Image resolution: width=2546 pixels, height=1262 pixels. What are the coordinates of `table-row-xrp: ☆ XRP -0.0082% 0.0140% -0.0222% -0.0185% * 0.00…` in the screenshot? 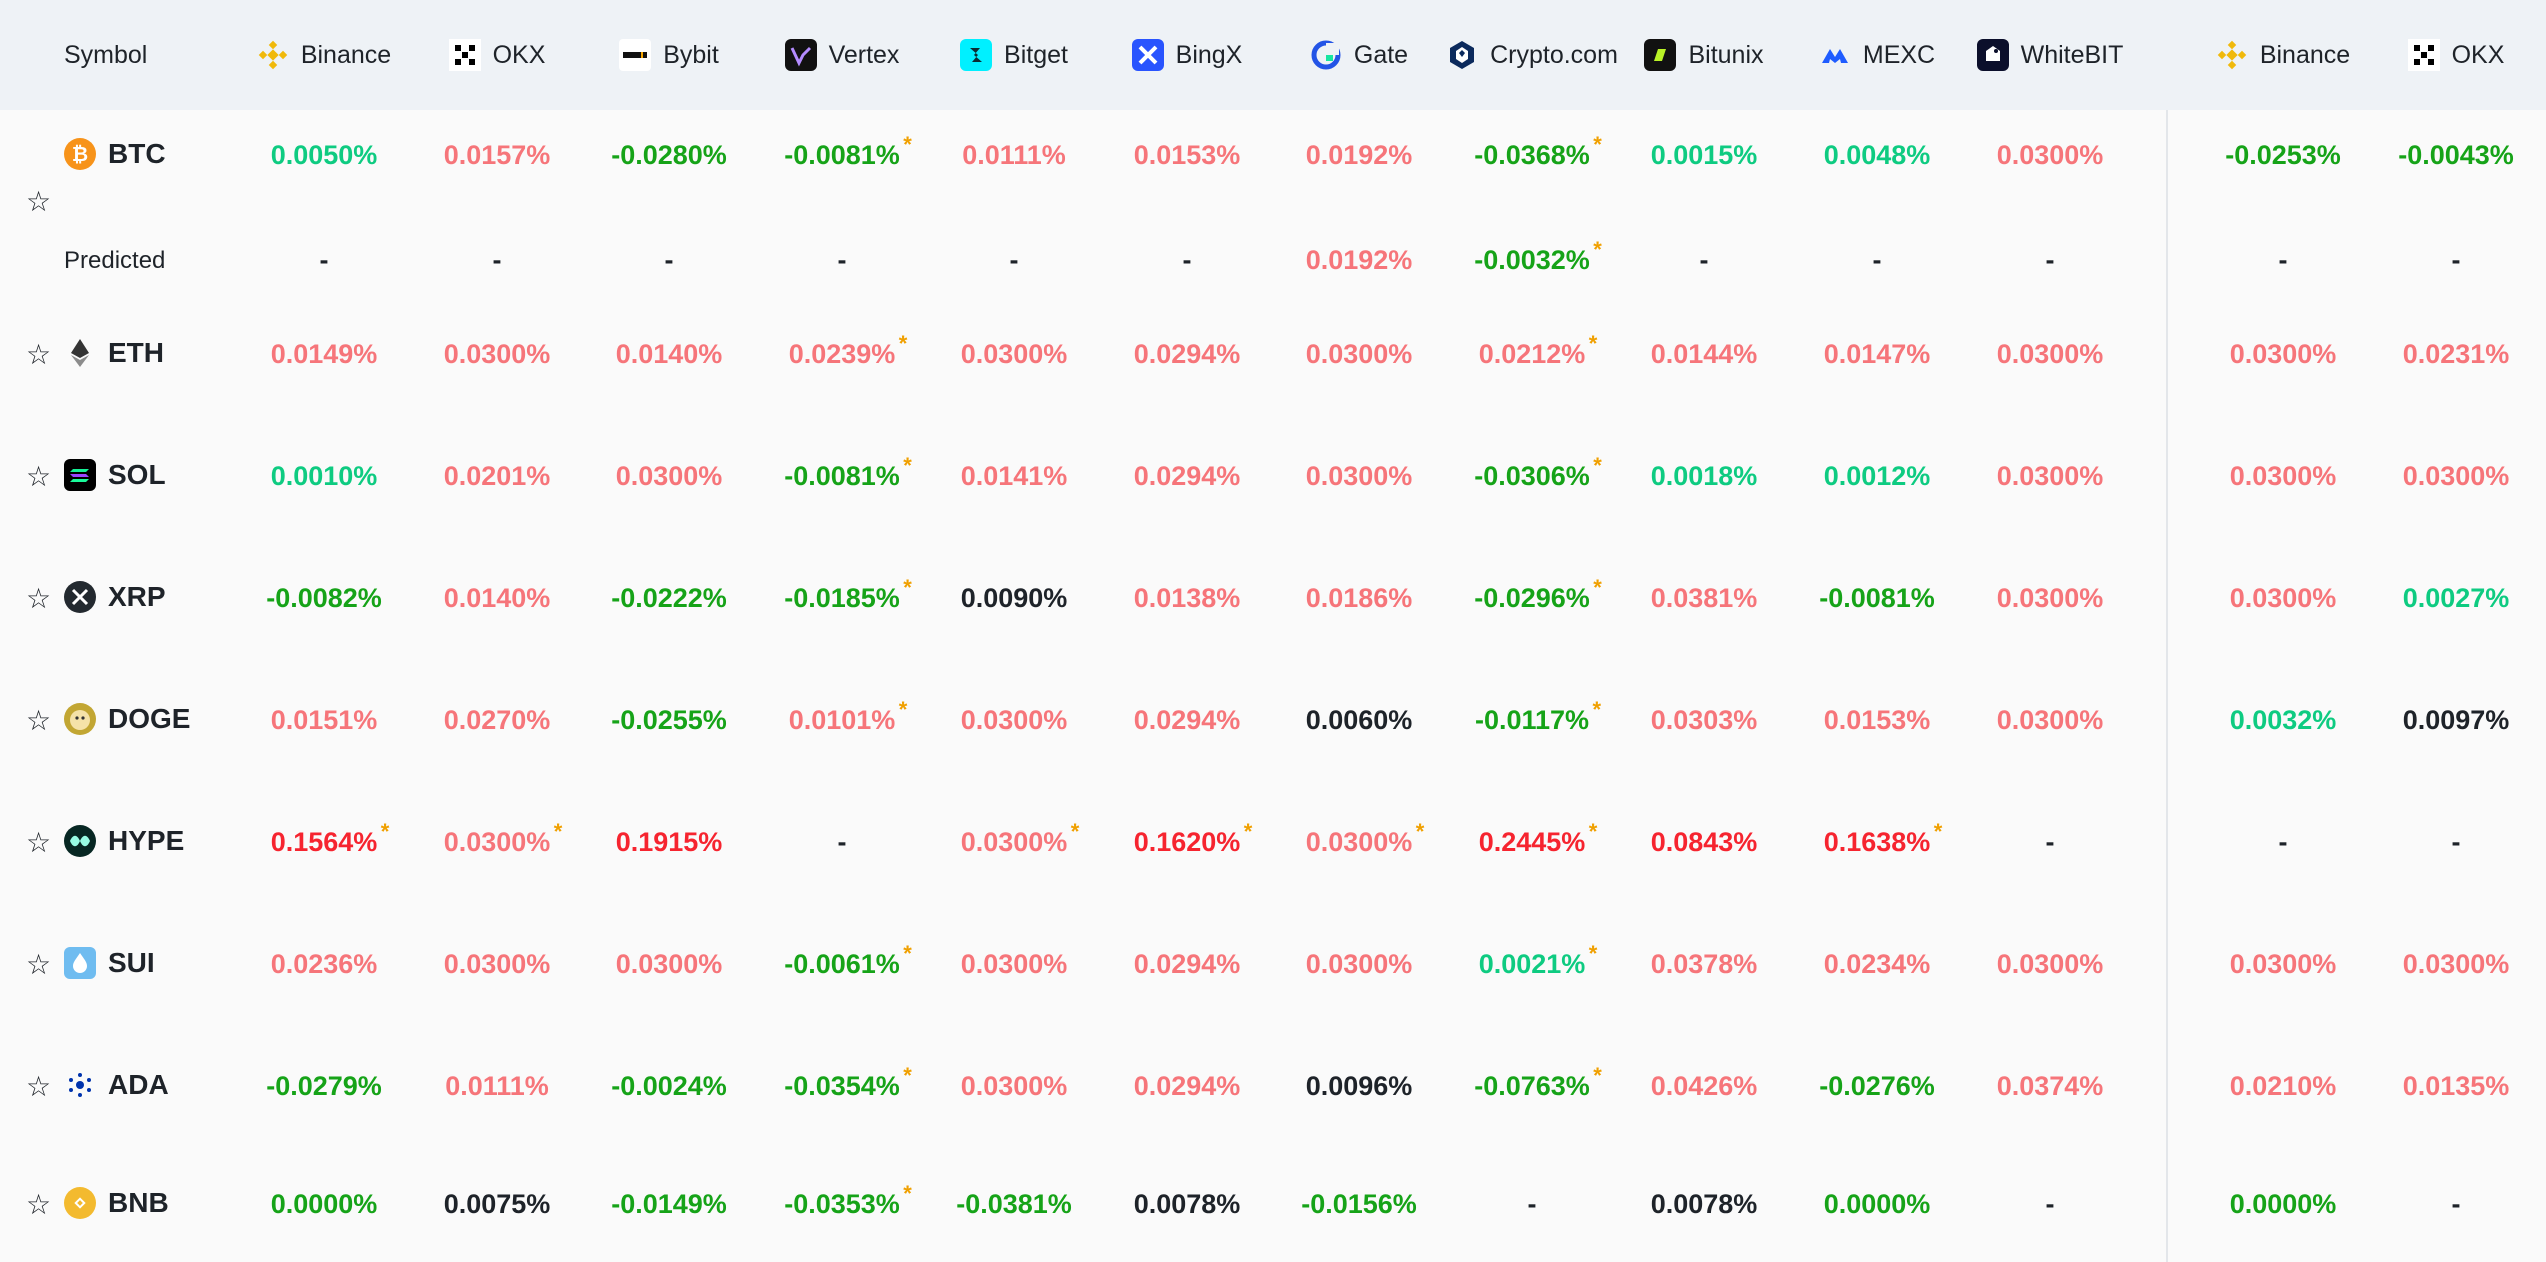 It's located at (1273, 599).